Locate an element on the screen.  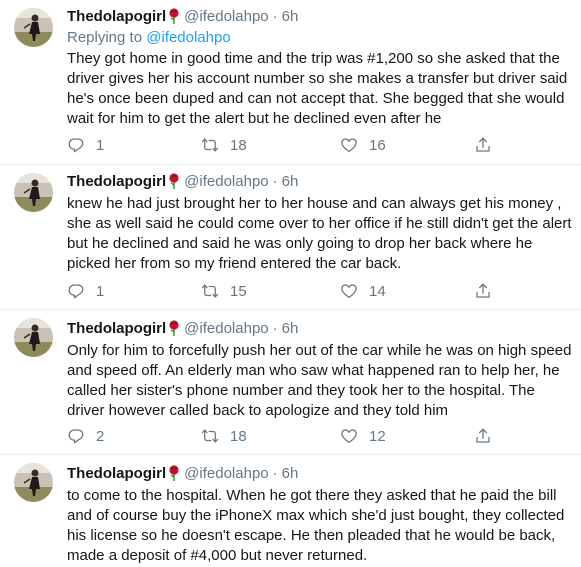
tweet-actions: 2 18 12 is located at coordinates (290, 436).